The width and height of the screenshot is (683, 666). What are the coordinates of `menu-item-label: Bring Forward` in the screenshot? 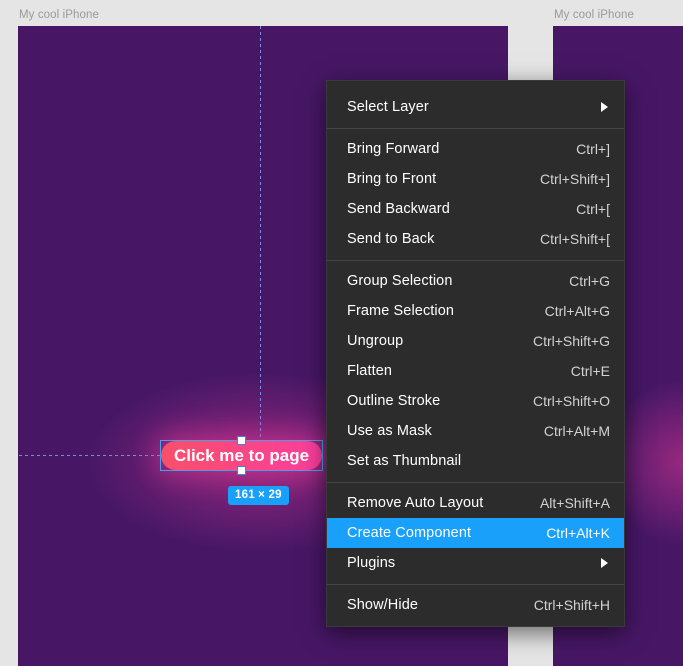 It's located at (393, 149).